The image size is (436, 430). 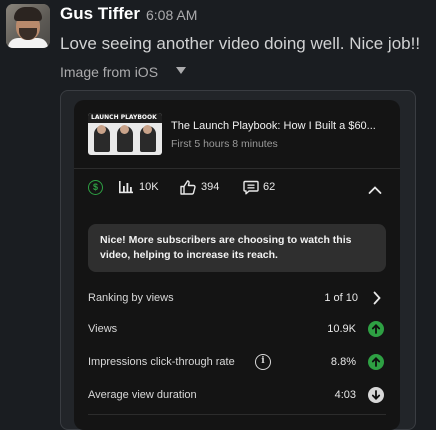 What do you see at coordinates (341, 298) in the screenshot?
I see `metric-value: 1 of 10` at bounding box center [341, 298].